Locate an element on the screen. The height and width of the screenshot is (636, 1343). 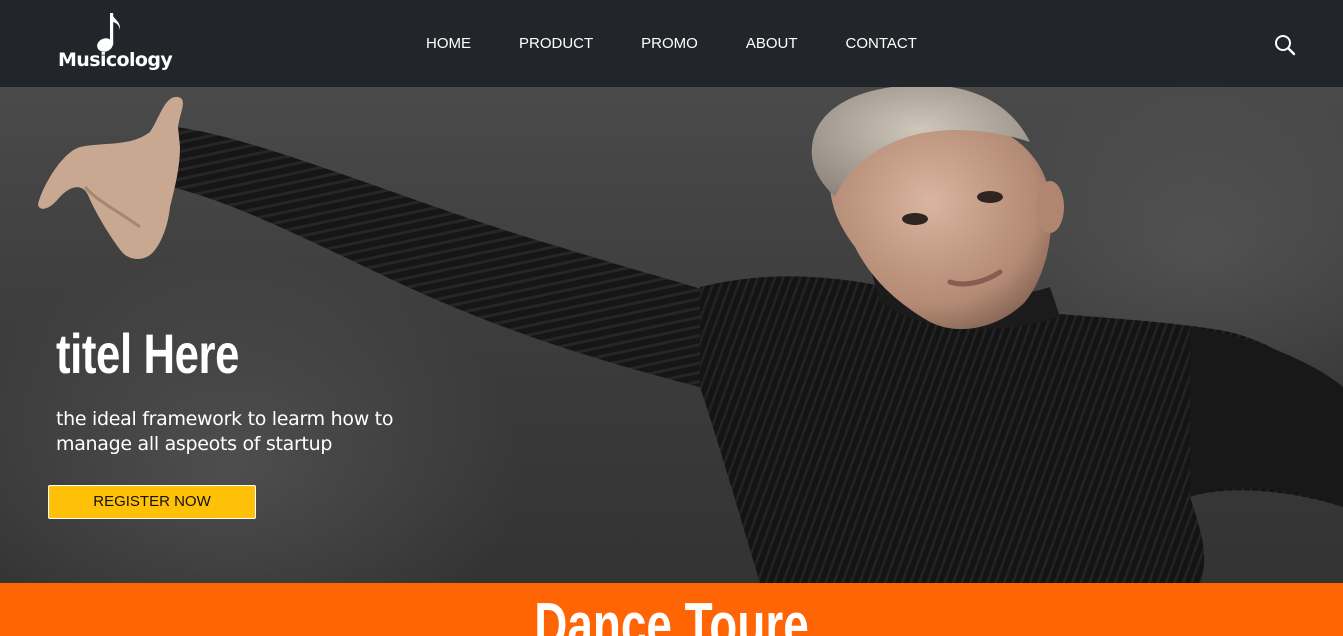
dance-tour-section: Dance Toure is located at coordinates (671, 609).